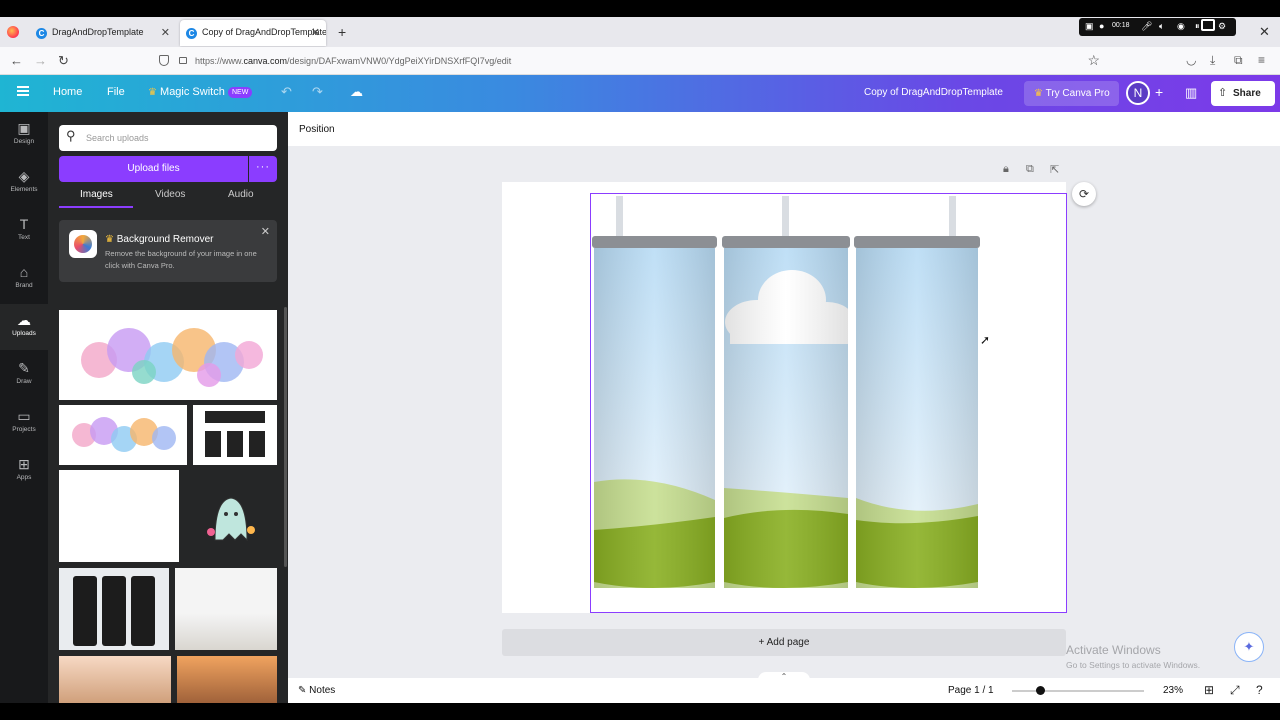  What do you see at coordinates (1101, 26) in the screenshot?
I see `record-icon: ●` at bounding box center [1101, 26].